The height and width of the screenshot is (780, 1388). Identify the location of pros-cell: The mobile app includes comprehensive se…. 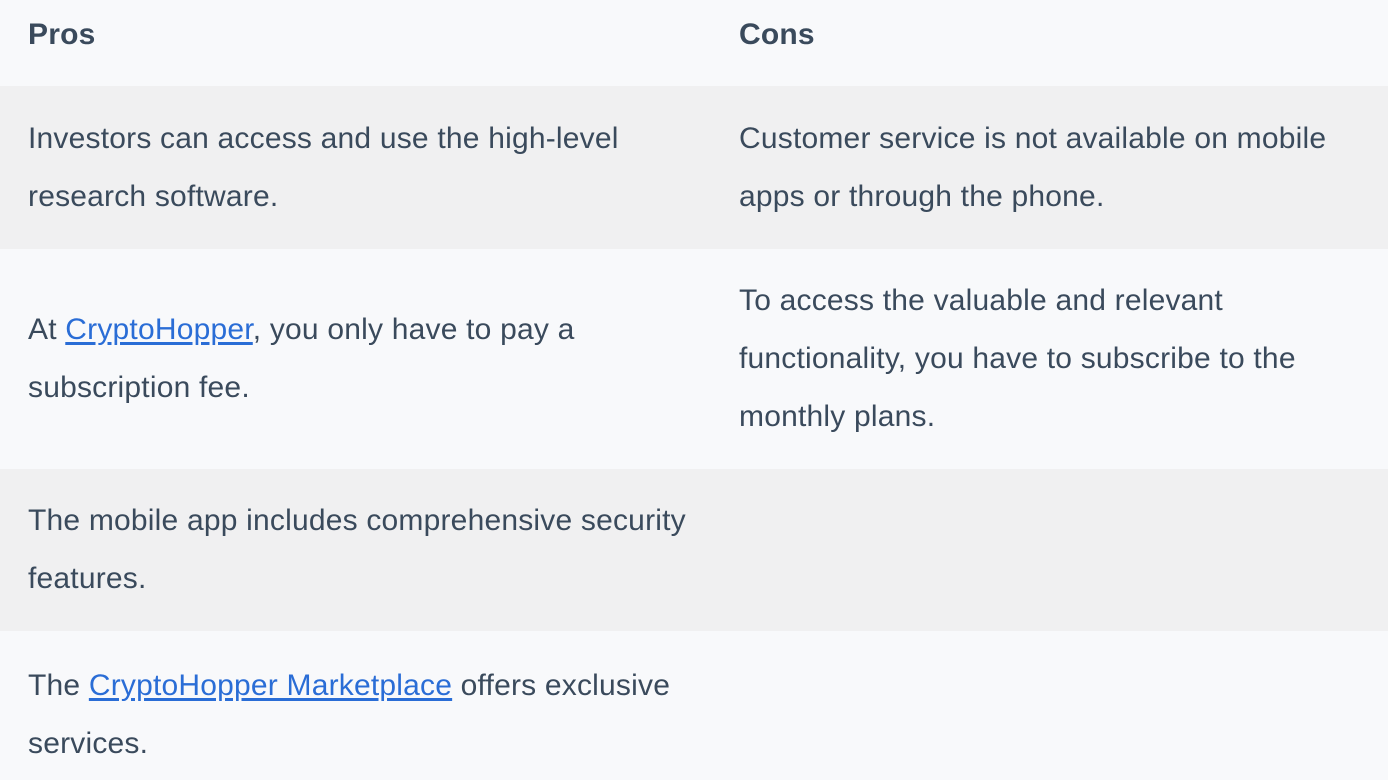
(355, 550).